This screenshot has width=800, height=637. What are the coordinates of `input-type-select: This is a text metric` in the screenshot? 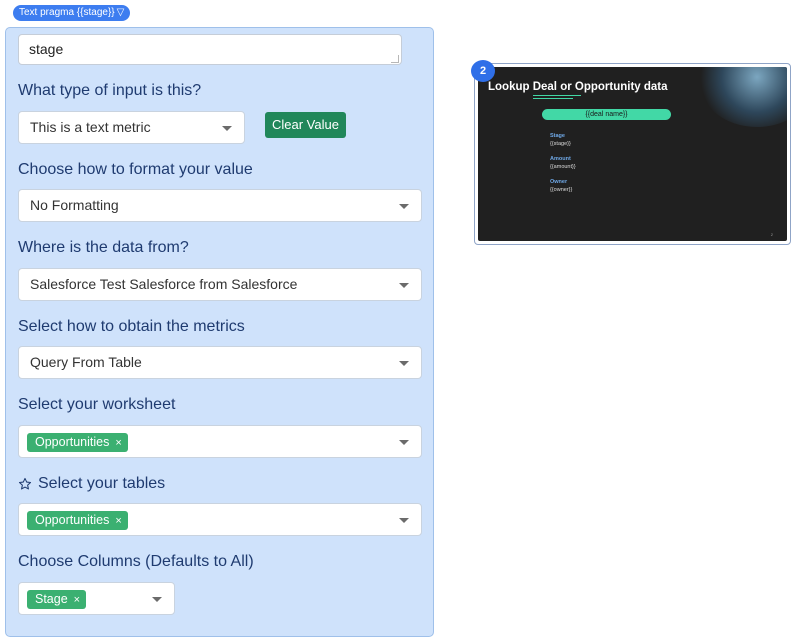 It's located at (131, 127).